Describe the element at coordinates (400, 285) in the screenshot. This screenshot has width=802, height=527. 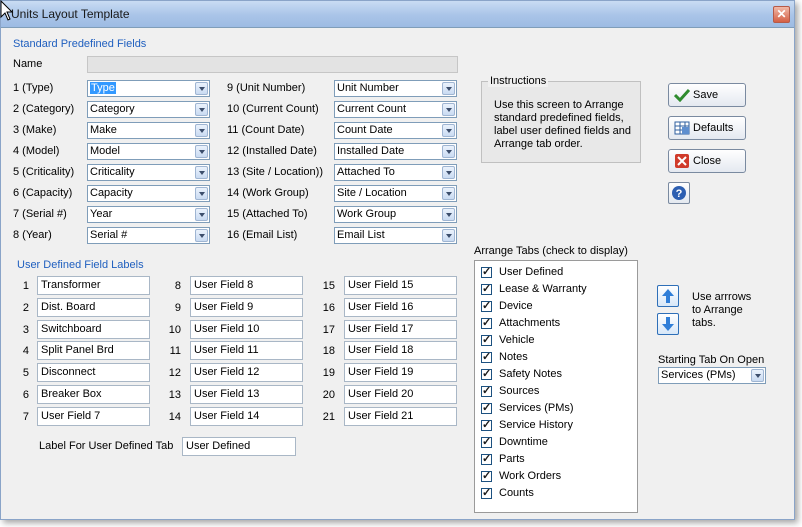
I see `user-field-input: User Field 15` at that location.